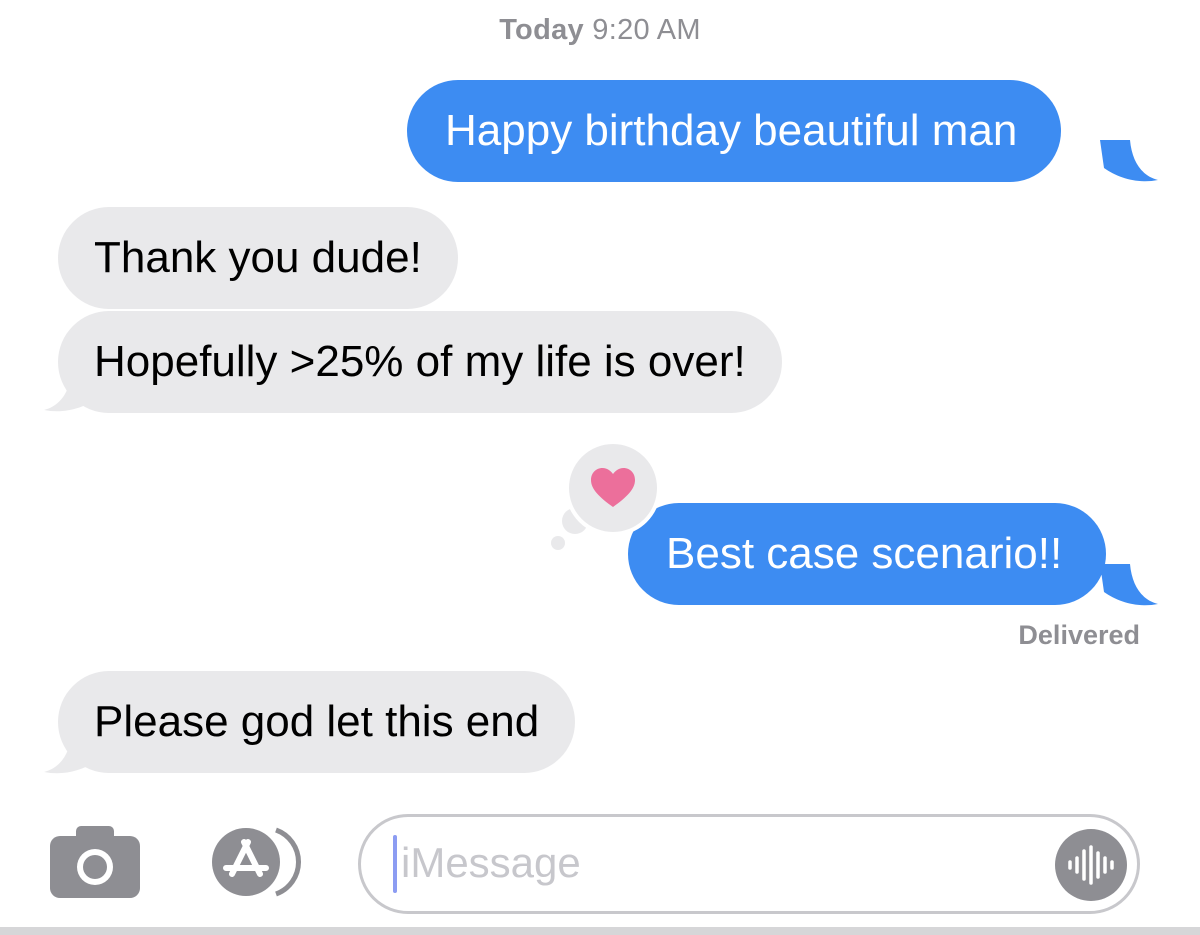 This screenshot has width=1200, height=935. I want to click on camera-button, so click(95, 862).